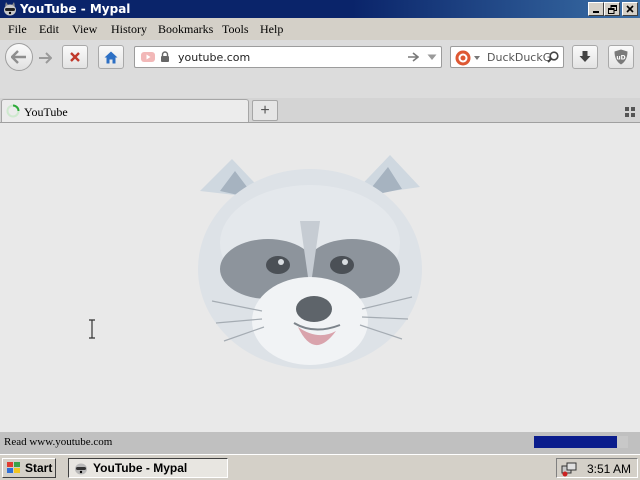 The width and height of the screenshot is (640, 480). Describe the element at coordinates (609, 469) in the screenshot. I see `clock: 3:51 AM` at that location.